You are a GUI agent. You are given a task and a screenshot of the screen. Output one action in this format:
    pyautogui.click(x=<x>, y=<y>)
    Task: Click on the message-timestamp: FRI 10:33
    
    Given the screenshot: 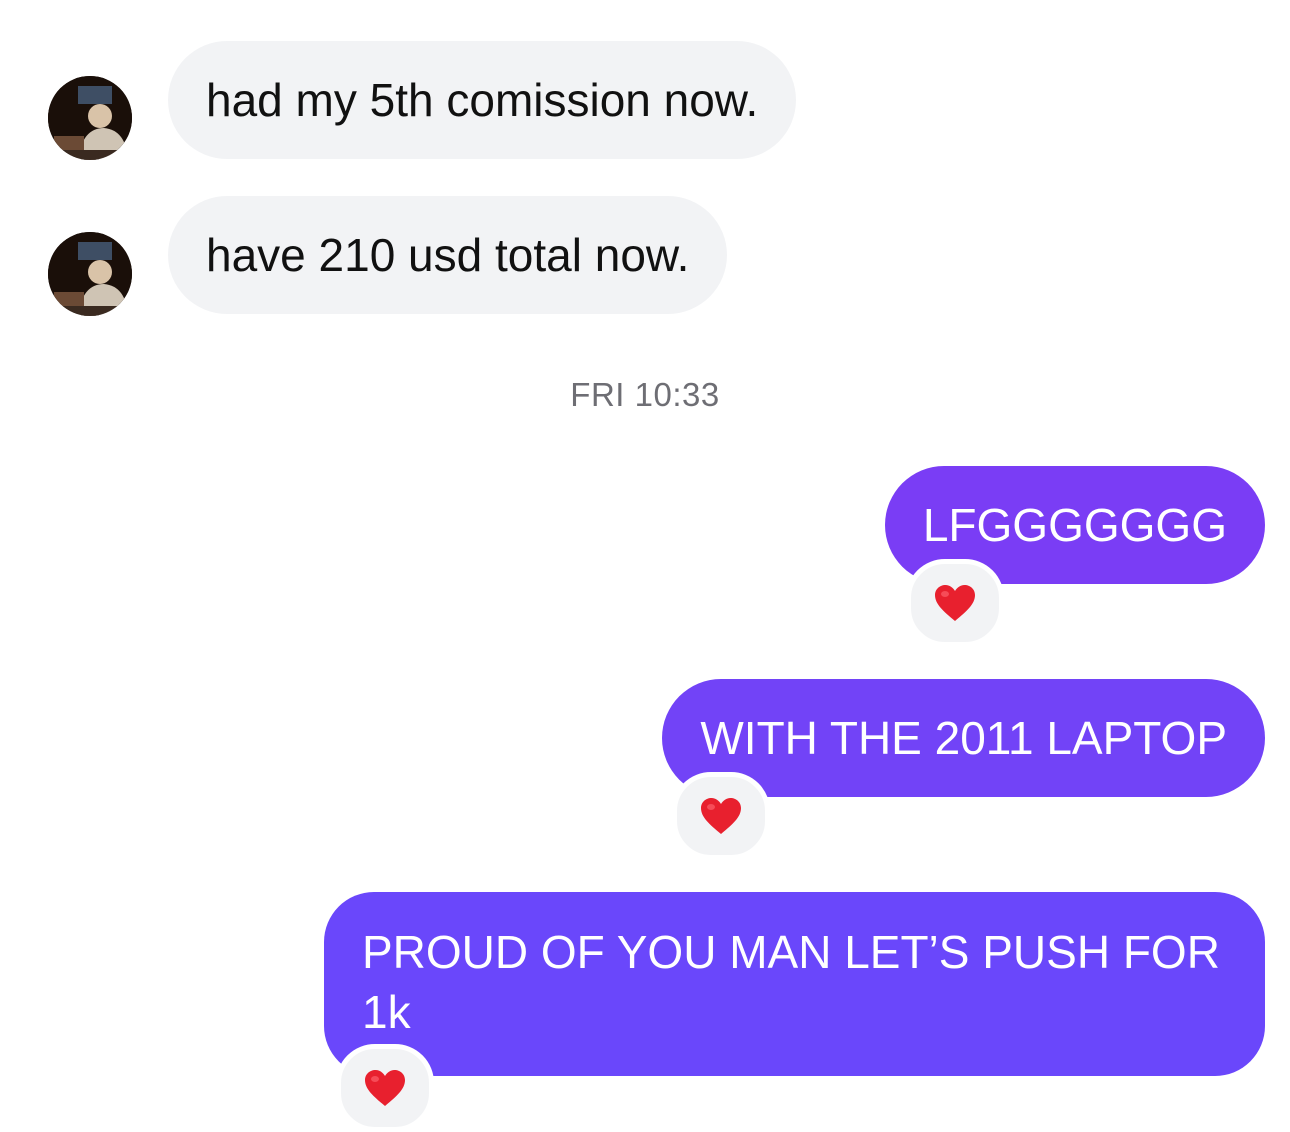 What is the action you would take?
    pyautogui.click(x=645, y=394)
    